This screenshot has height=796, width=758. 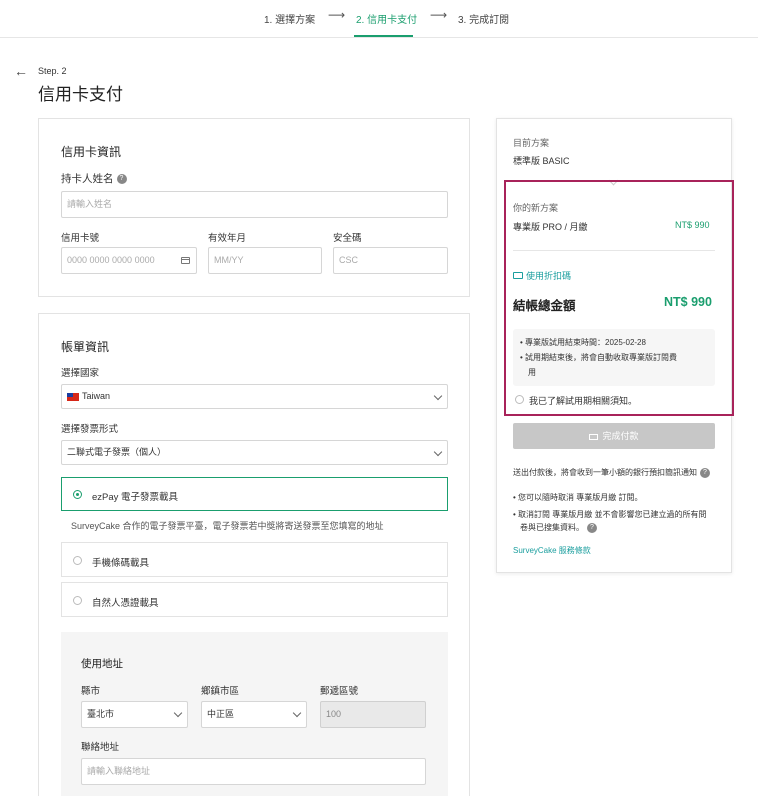 I want to click on agree-label: 我已了解試用期相關須知。, so click(x=583, y=400).